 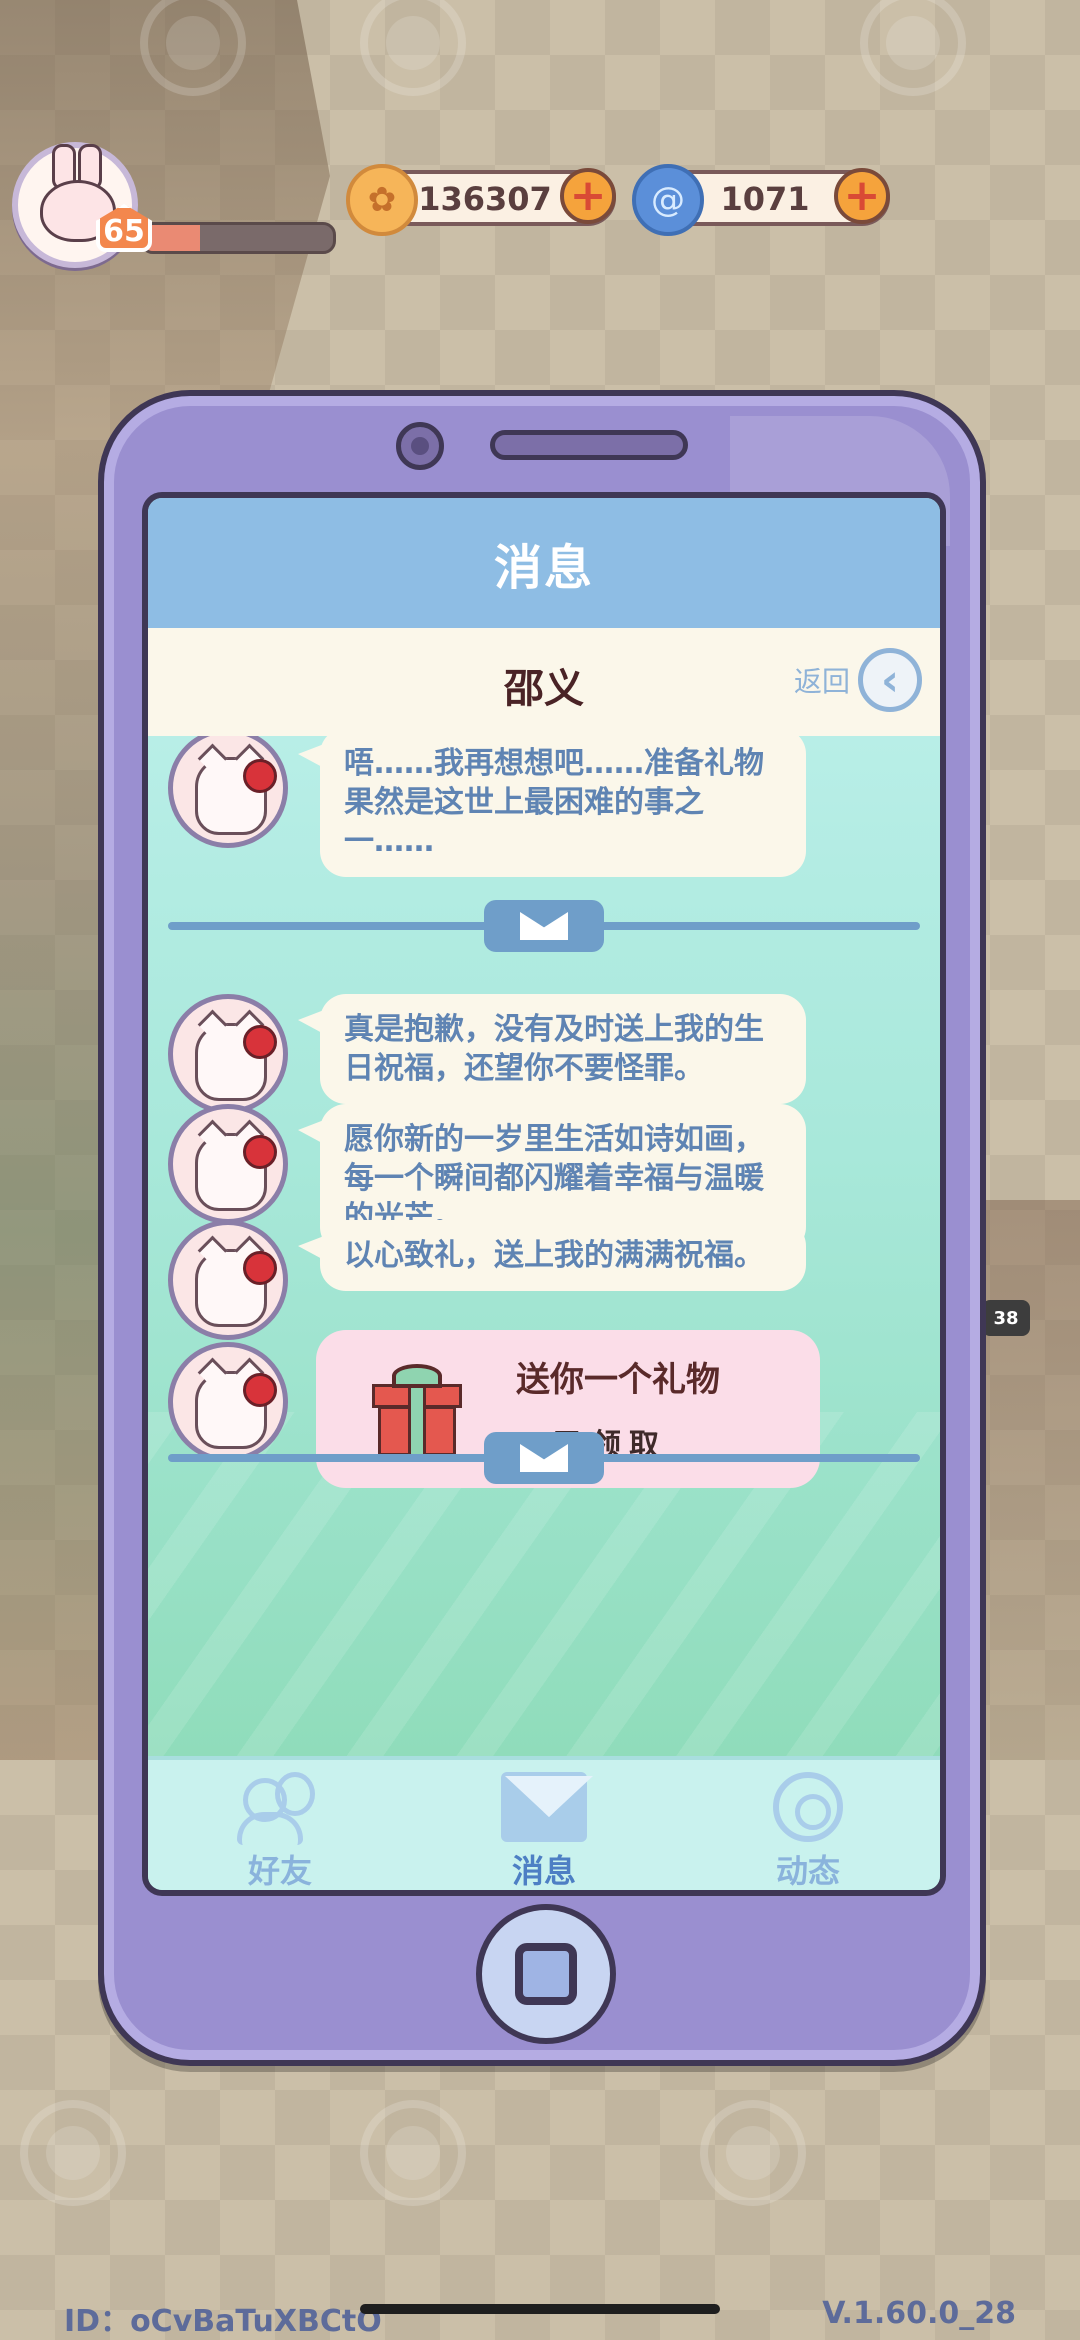 I want to click on message-bubble: 以心致礼，送上我的满满祝福。, so click(x=552, y=1255).